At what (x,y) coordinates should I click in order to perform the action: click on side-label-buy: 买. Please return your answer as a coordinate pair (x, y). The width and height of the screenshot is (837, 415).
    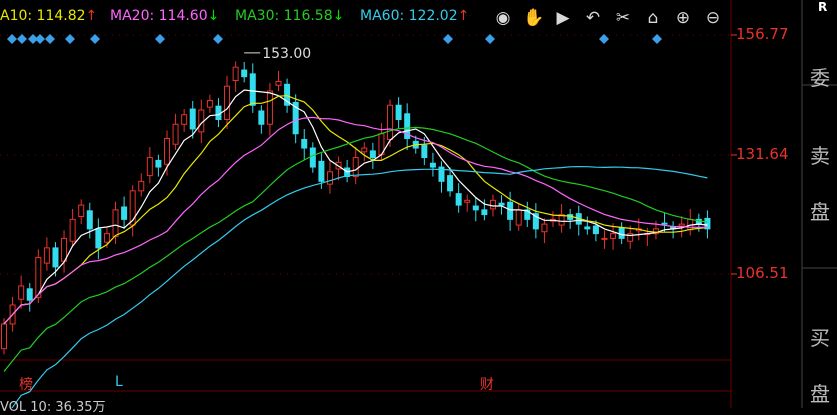
    Looking at the image, I should click on (820, 336).